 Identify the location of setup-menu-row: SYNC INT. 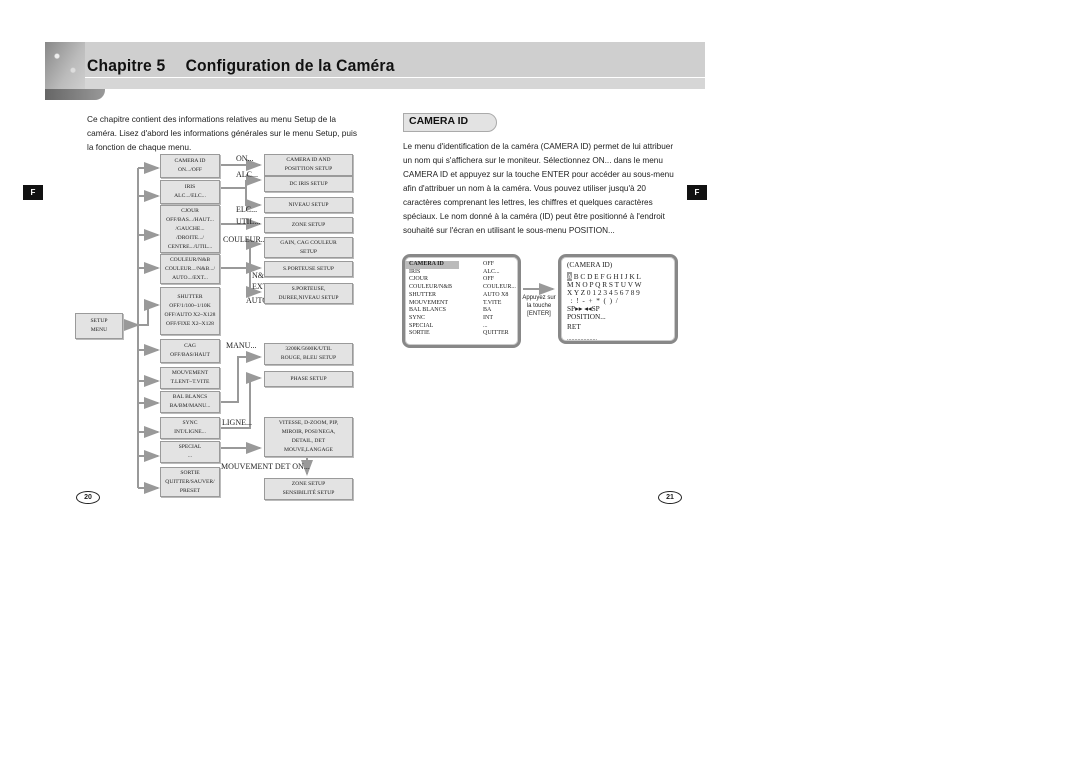
(461, 319).